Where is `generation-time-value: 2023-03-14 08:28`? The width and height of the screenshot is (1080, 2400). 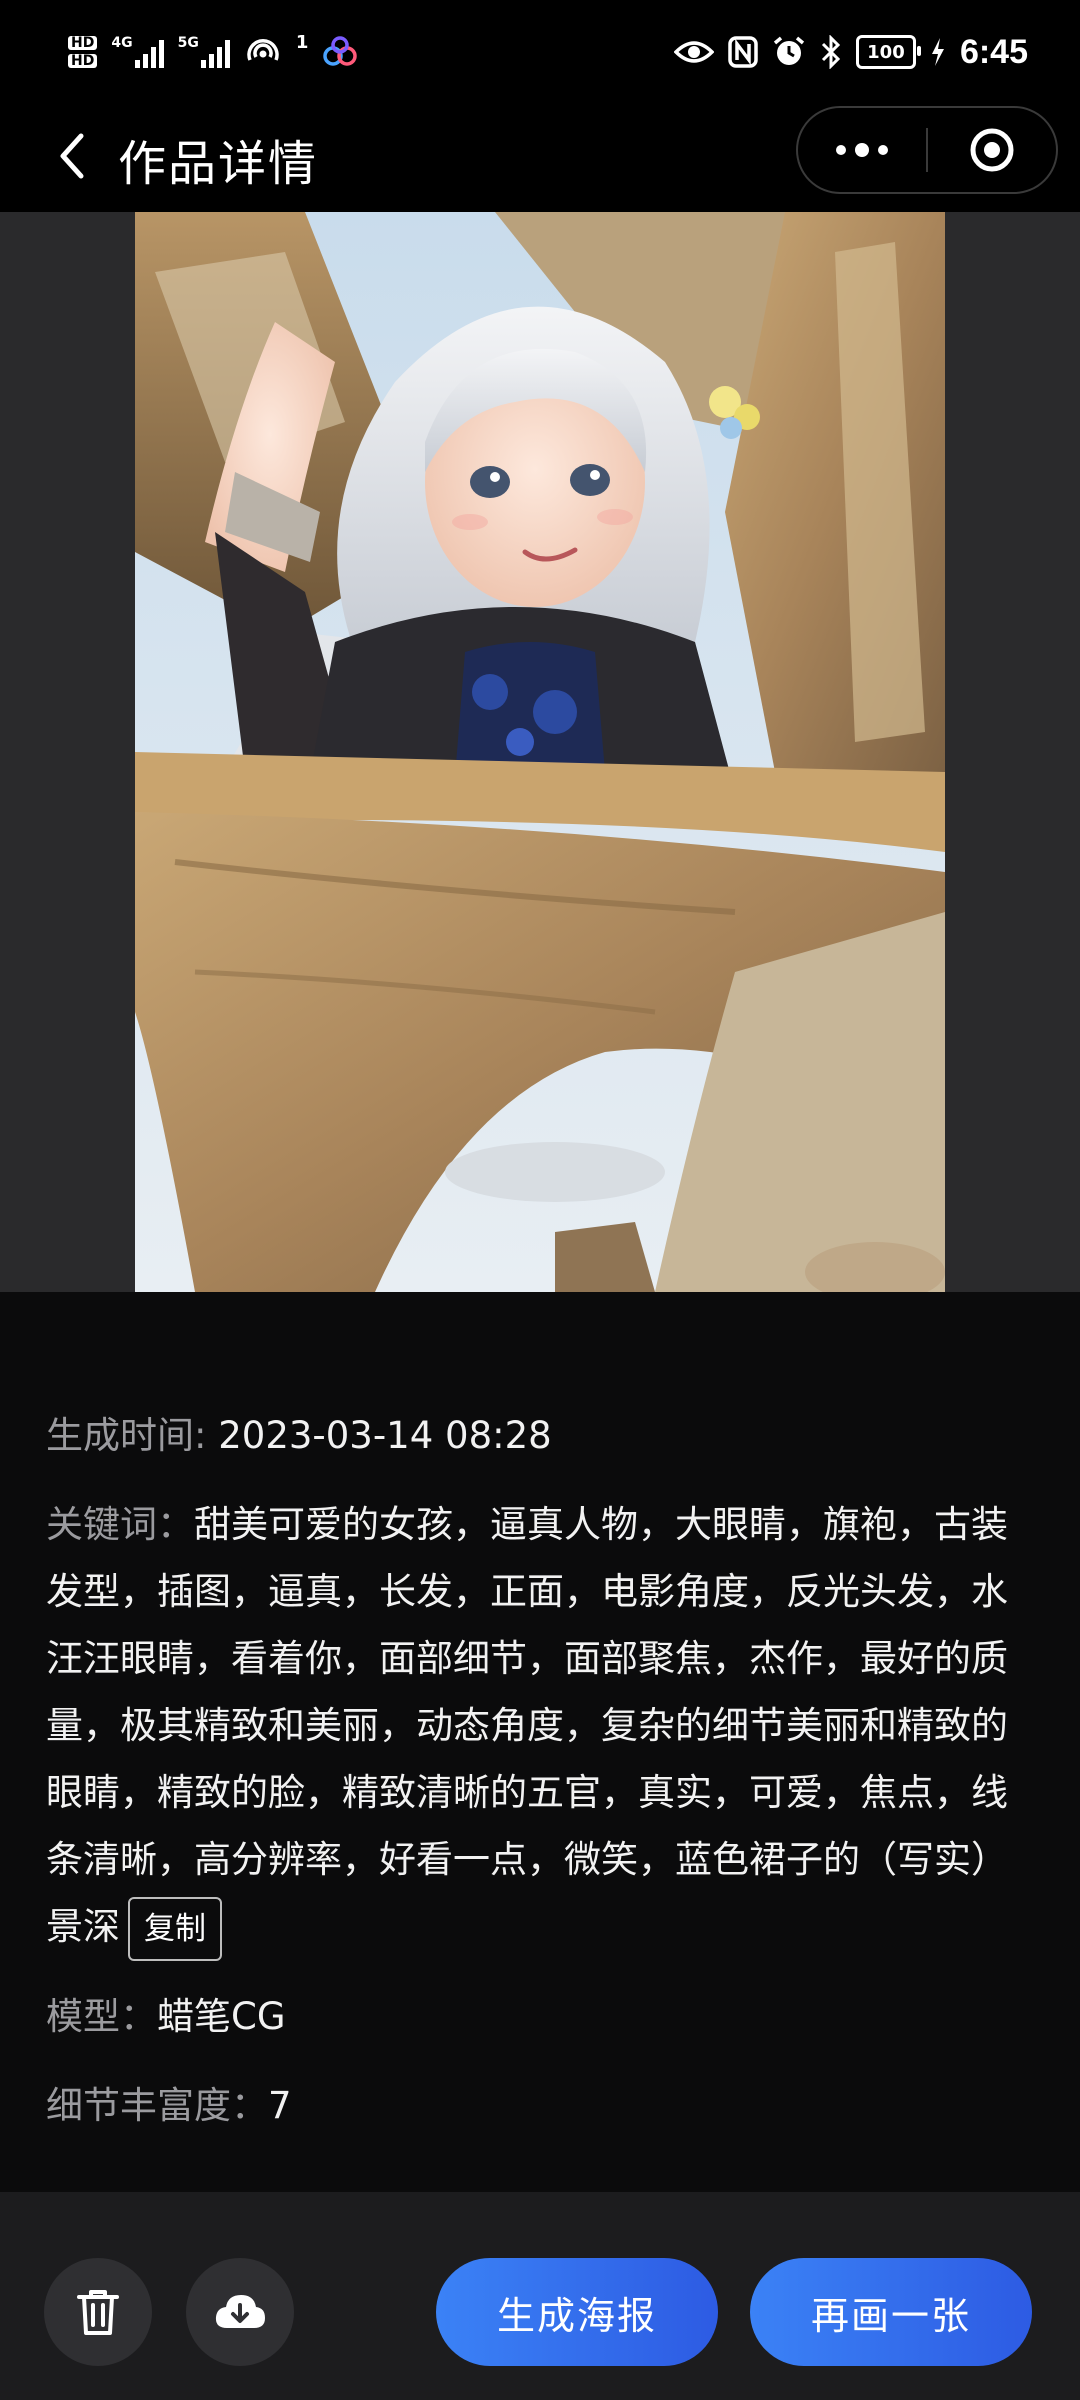
generation-time-value: 2023-03-14 08:28 is located at coordinates (385, 1435).